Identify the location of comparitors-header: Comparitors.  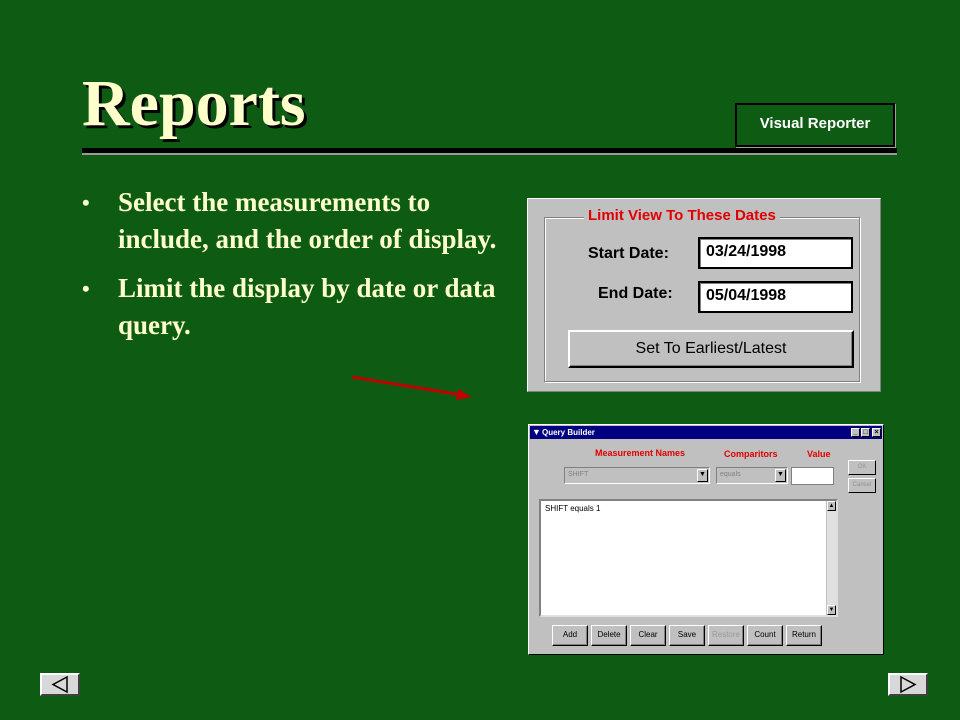
(751, 454).